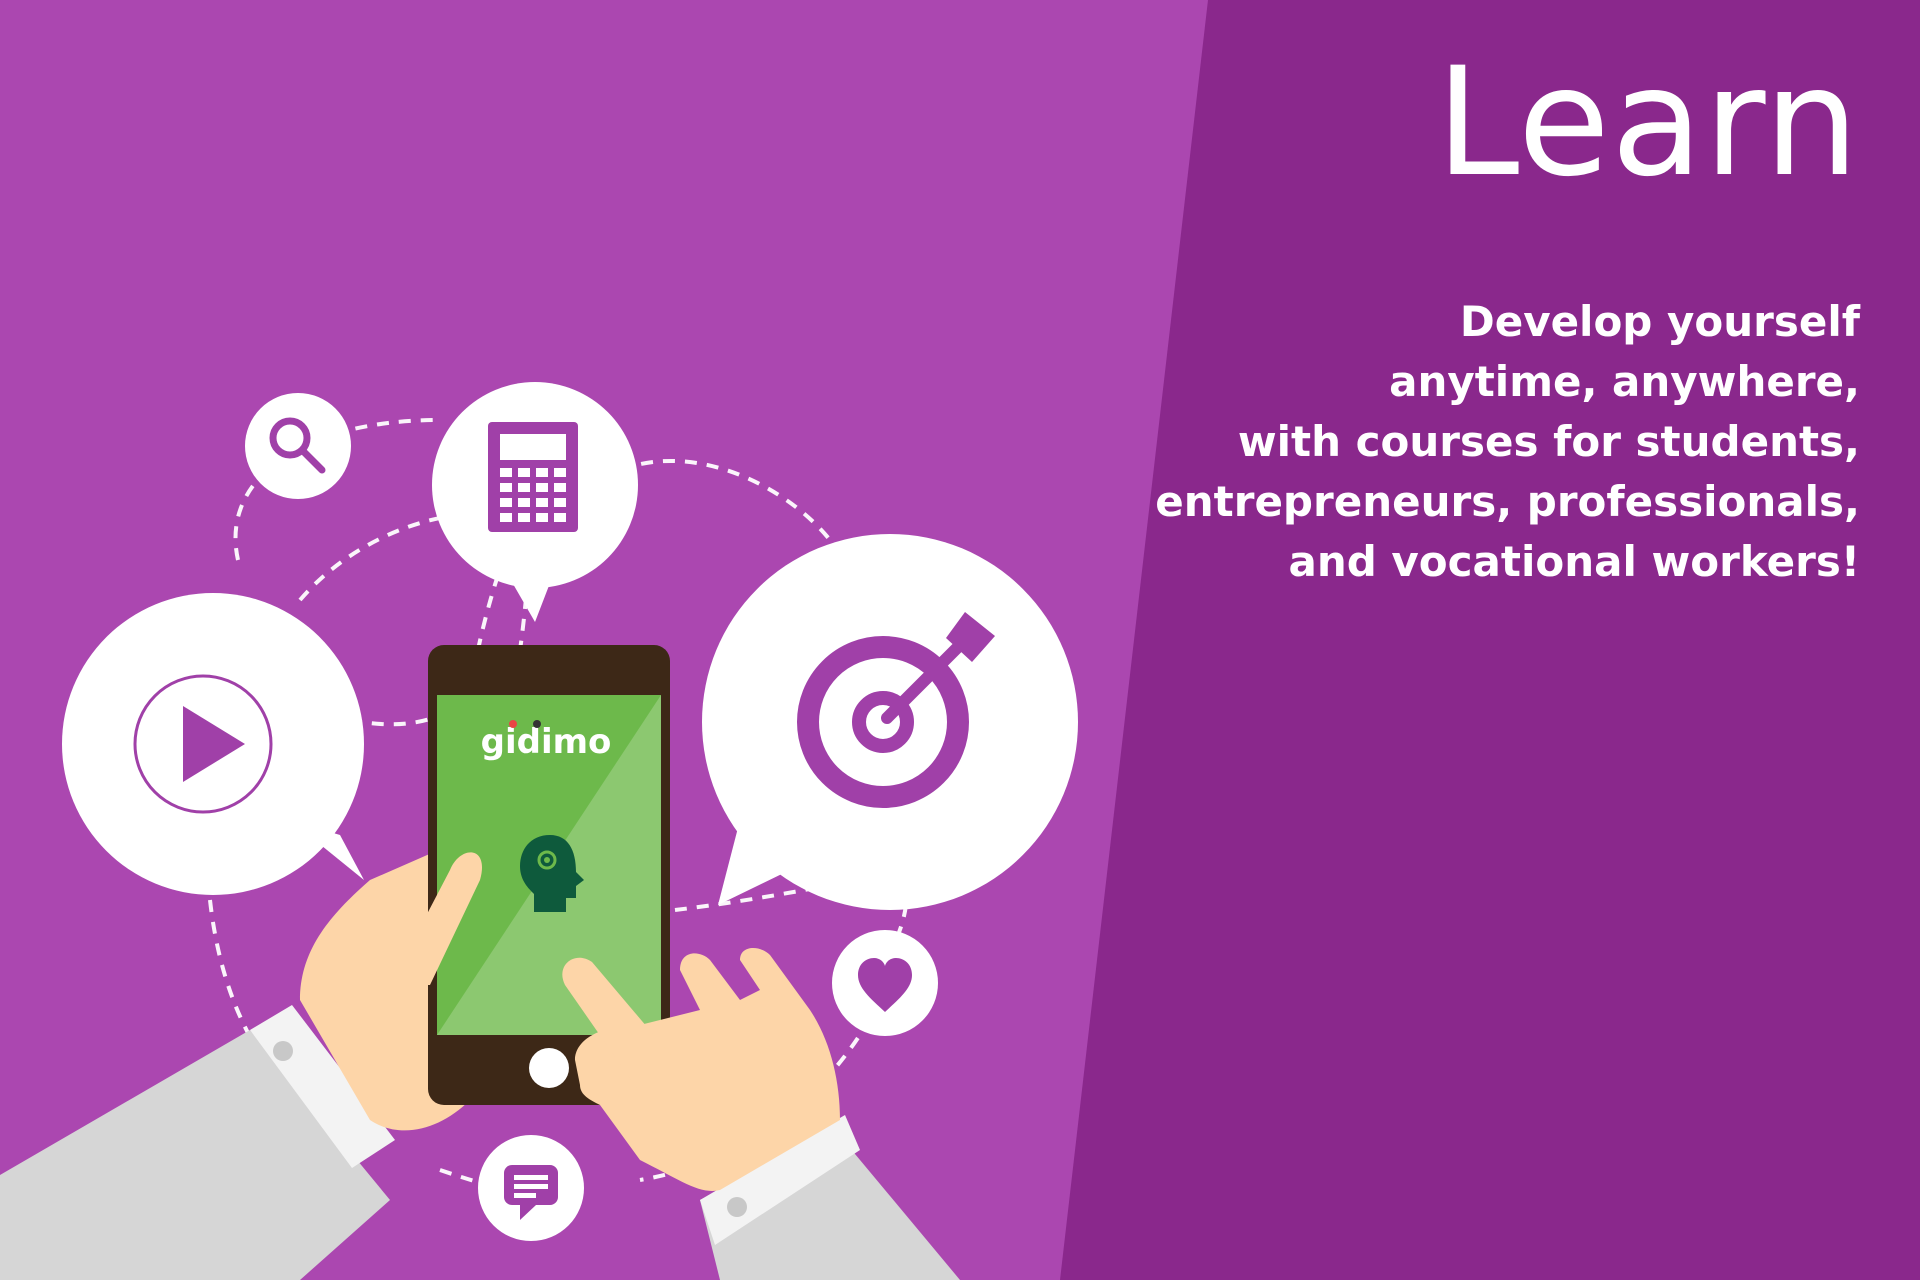  I want to click on phone-home-button, so click(549, 1068).